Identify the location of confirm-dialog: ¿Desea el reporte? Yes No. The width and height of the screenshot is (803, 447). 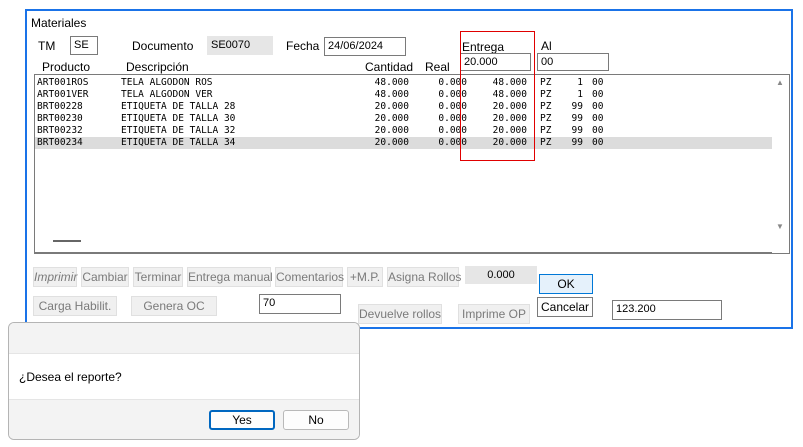
(184, 381).